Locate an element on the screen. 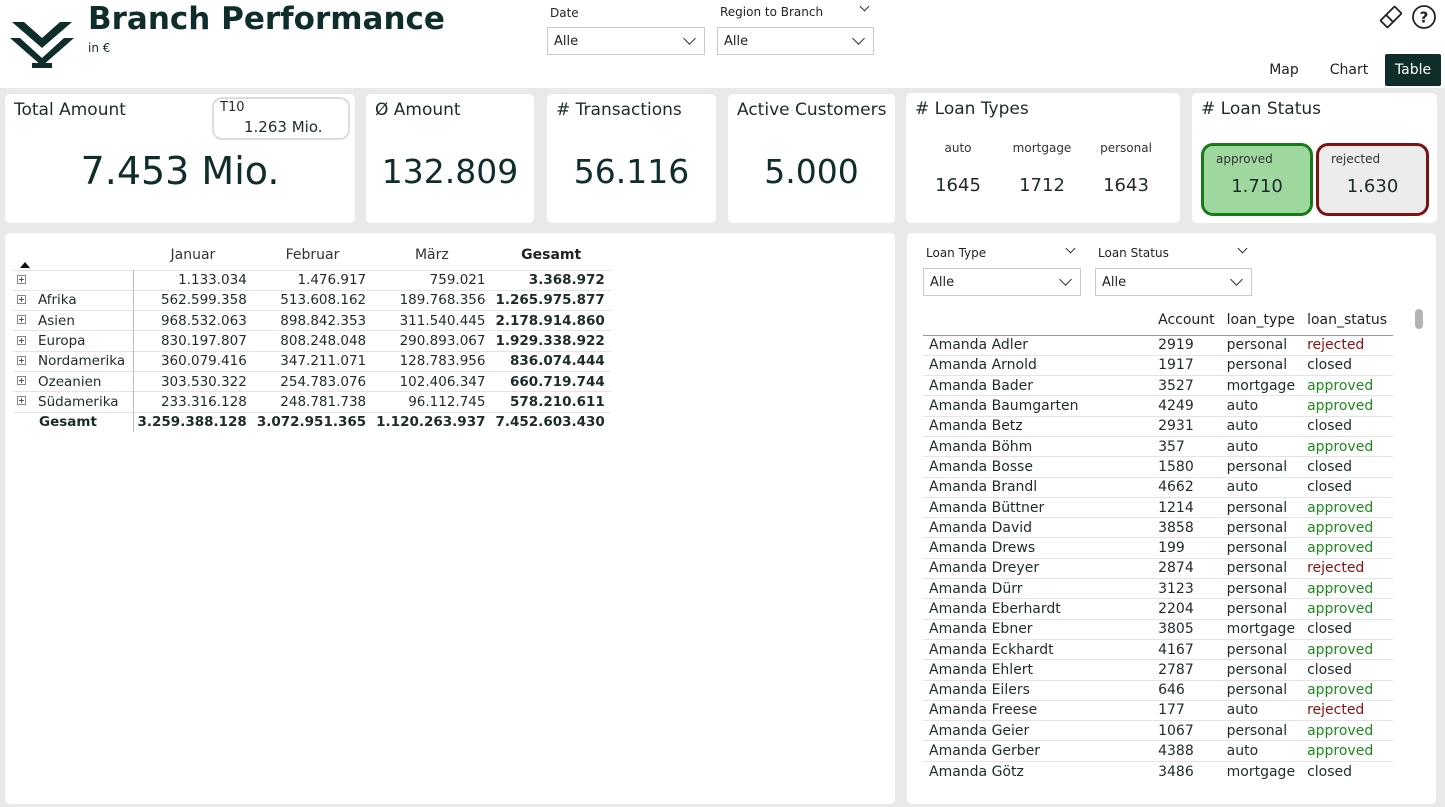  loan-status-cell: approved is located at coordinates (1347, 527).